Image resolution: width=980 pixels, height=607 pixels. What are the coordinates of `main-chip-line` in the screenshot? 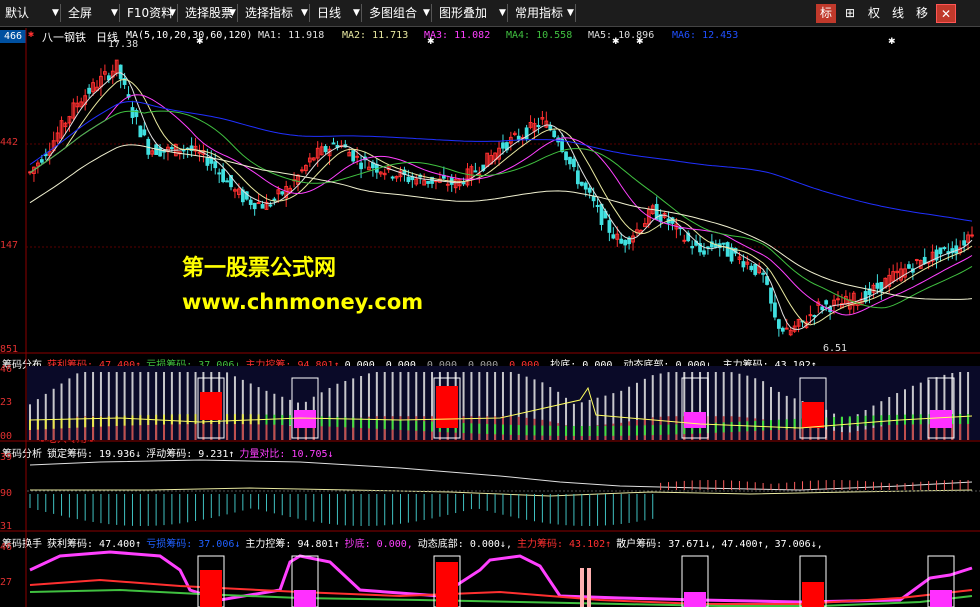 It's located at (501, 577).